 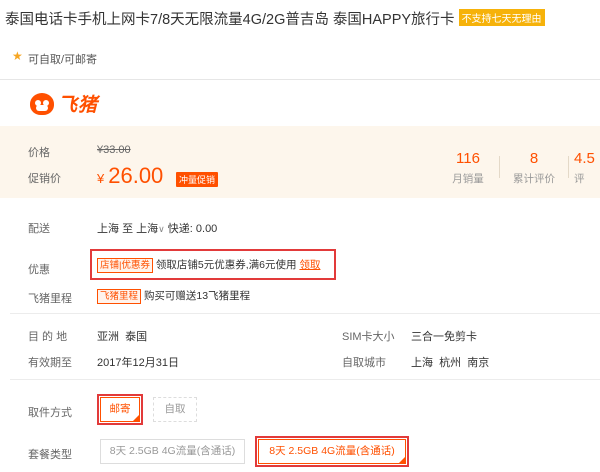 I want to click on stat-label: 月销量, so click(x=468, y=179).